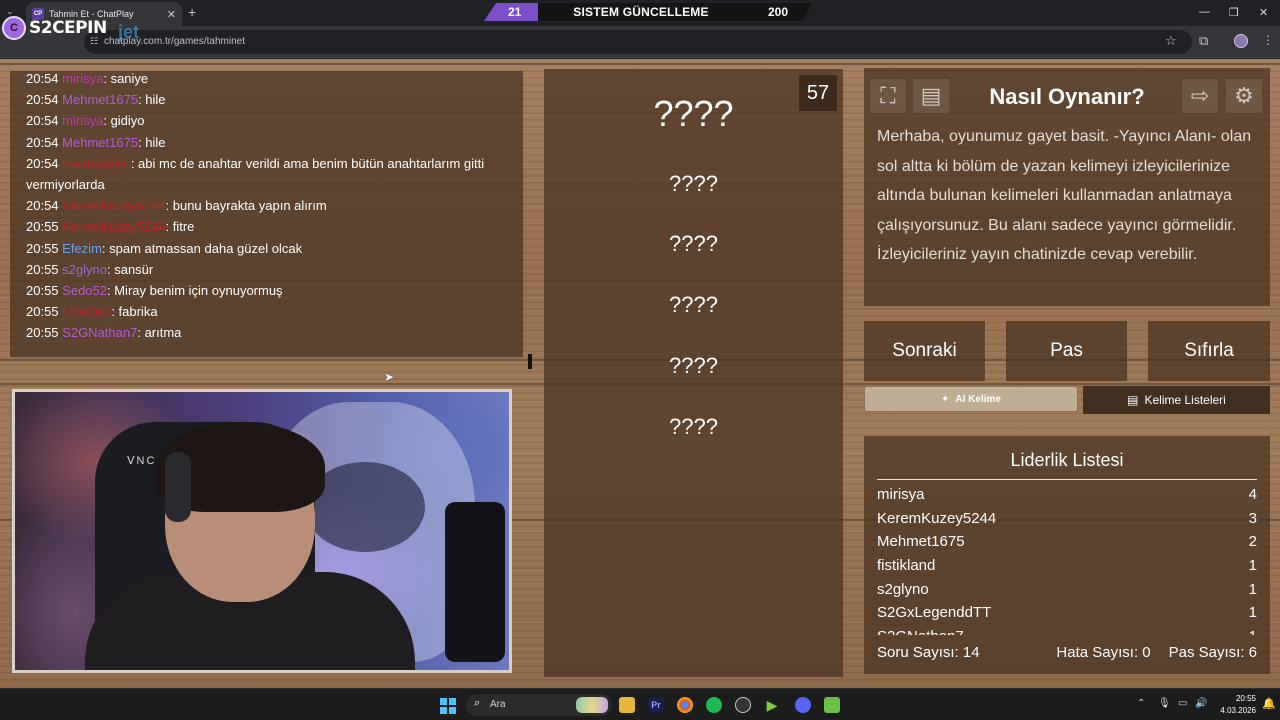 Image resolution: width=1280 pixels, height=720 pixels. I want to click on leaderboard-row: s2glyno 1, so click(1067, 589).